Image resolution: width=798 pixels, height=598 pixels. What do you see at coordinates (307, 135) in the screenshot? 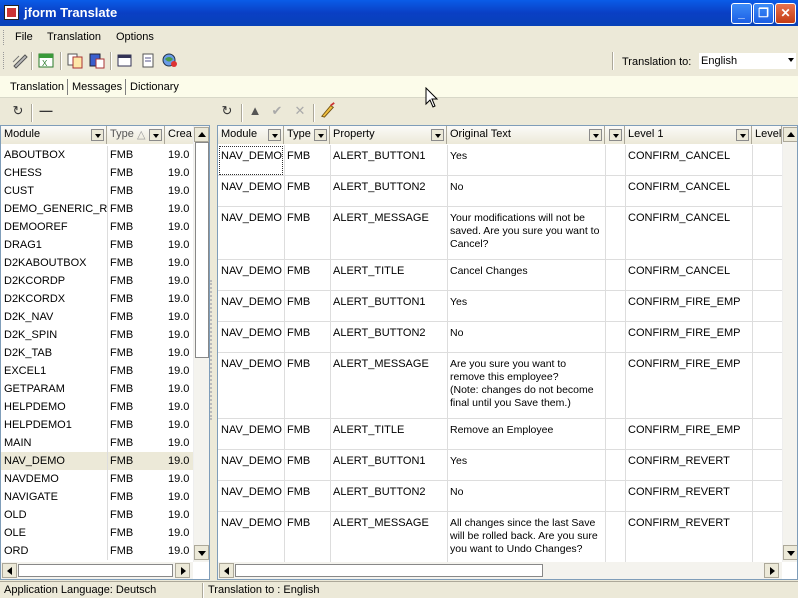
I see `column-header-type: Type` at bounding box center [307, 135].